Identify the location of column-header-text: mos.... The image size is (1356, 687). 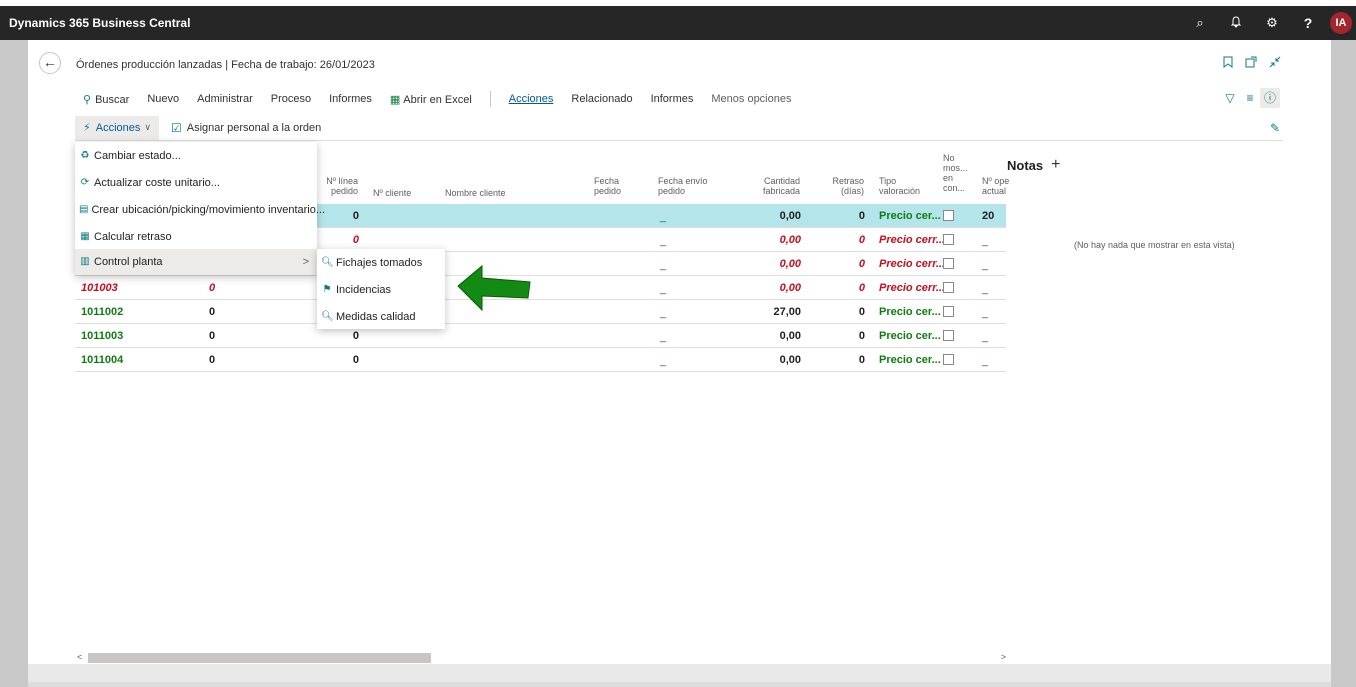
(955, 168).